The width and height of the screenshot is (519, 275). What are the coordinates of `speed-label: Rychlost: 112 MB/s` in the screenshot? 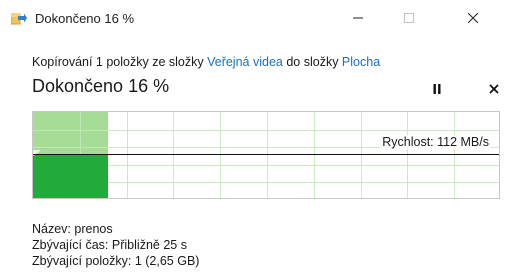 It's located at (435, 142).